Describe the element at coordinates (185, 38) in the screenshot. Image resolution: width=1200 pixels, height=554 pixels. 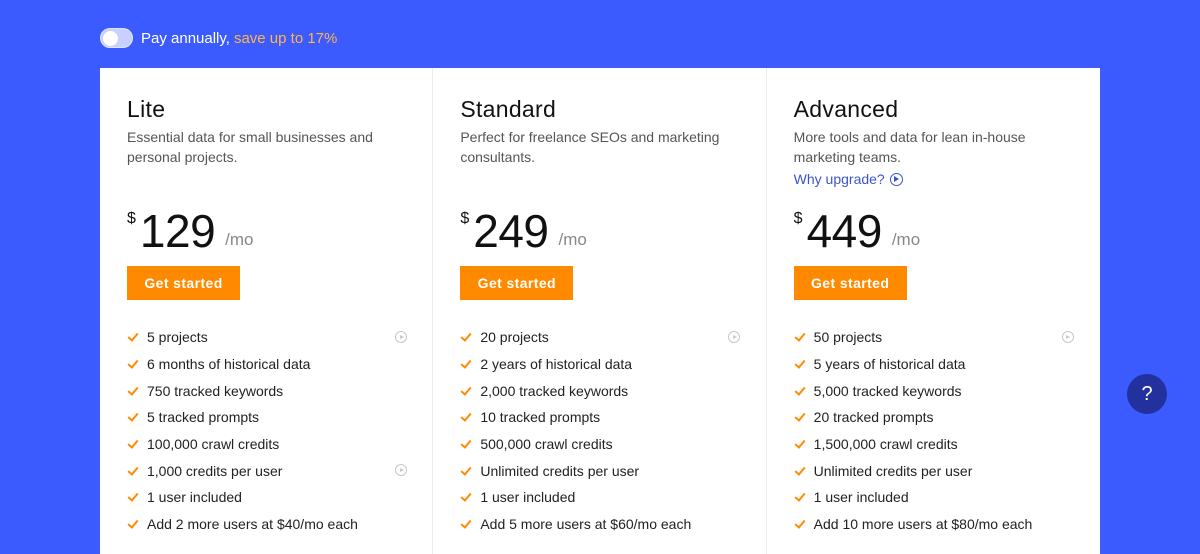
I see `pay-annually-label: Pay annually,` at that location.